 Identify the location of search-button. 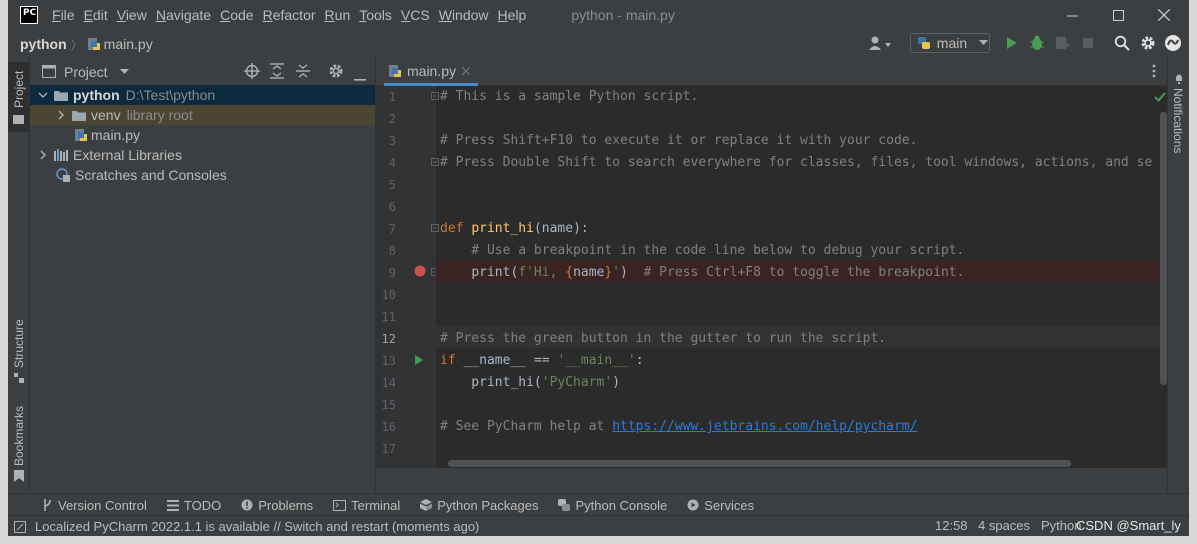
(1122, 45).